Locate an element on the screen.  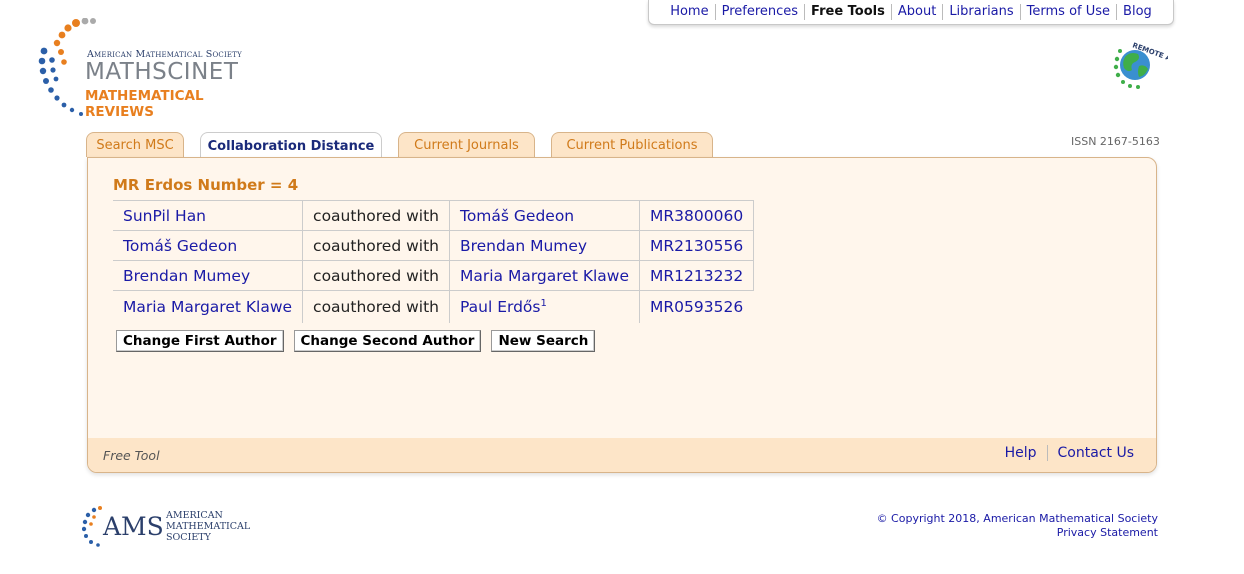
privacy-statement-link: Privacy Statement is located at coordinates (1017, 533).